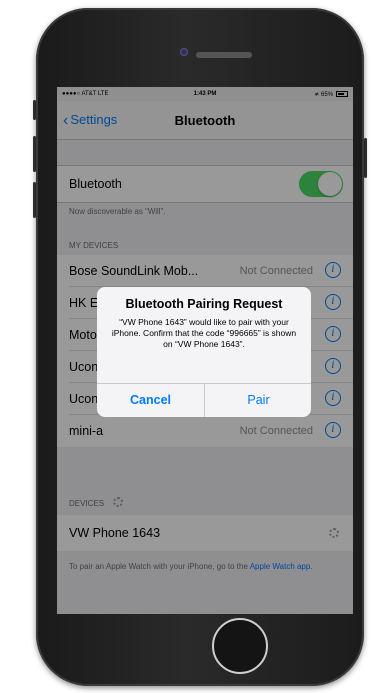  What do you see at coordinates (365, 158) in the screenshot?
I see `power-button` at bounding box center [365, 158].